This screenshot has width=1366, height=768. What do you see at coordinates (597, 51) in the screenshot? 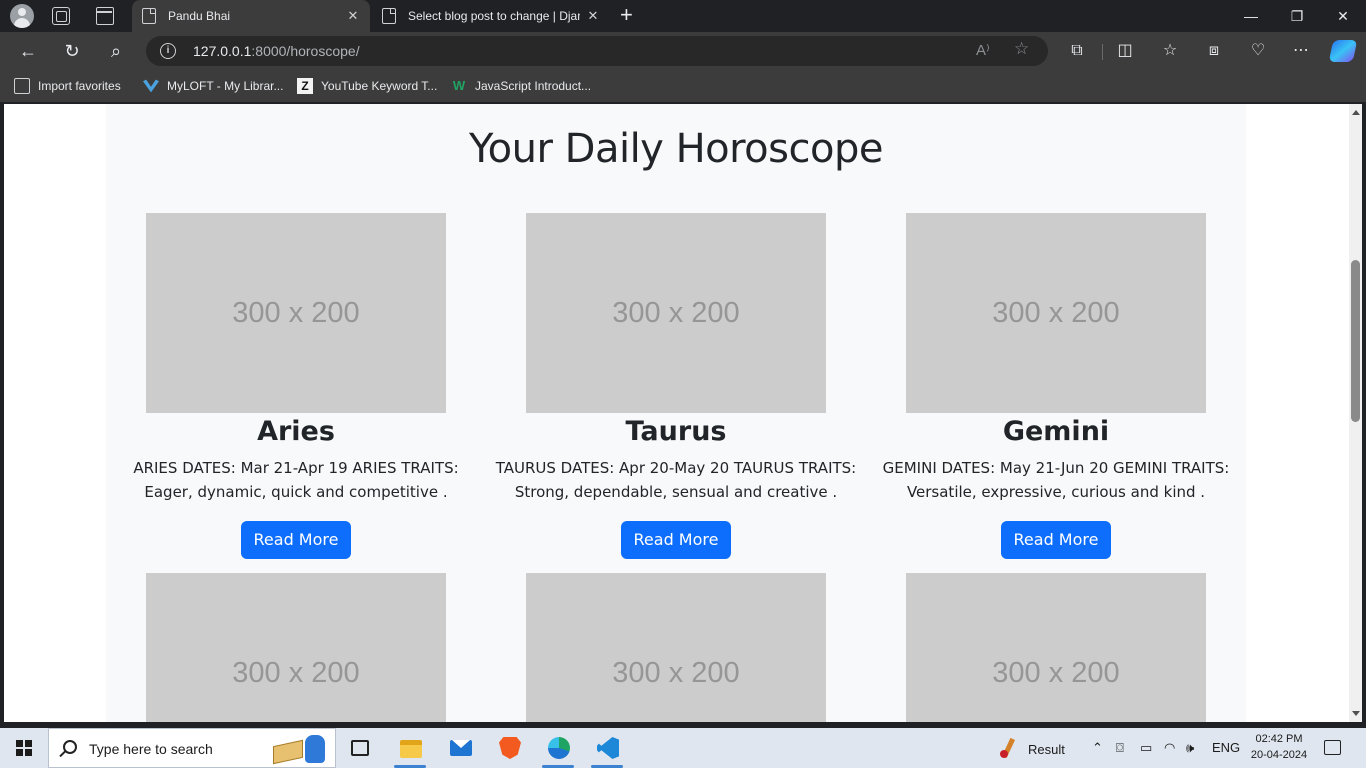
I see `address-bar: i 127.0.0.1:8000/horoscope/ A⁾ ☆` at bounding box center [597, 51].